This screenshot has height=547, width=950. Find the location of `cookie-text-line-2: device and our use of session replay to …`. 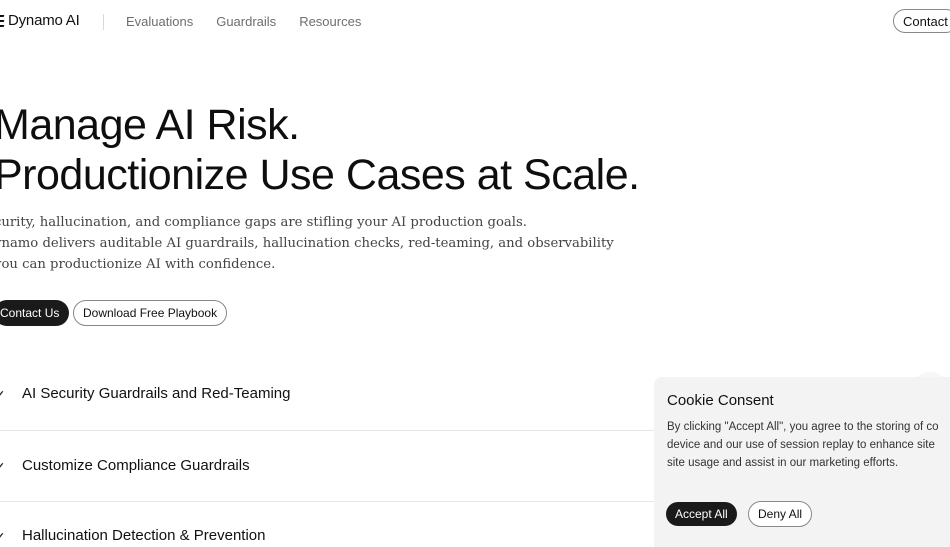

cookie-text-line-2: device and our use of session replay to … is located at coordinates (801, 445).